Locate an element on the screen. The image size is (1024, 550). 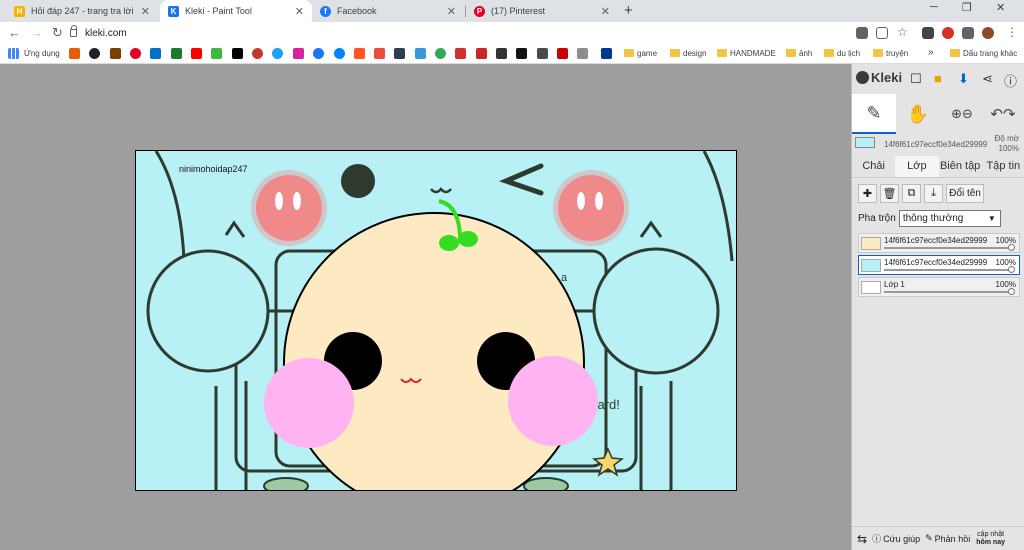
undo-redo-button: ↶↷ is located at coordinates (1002, 114).